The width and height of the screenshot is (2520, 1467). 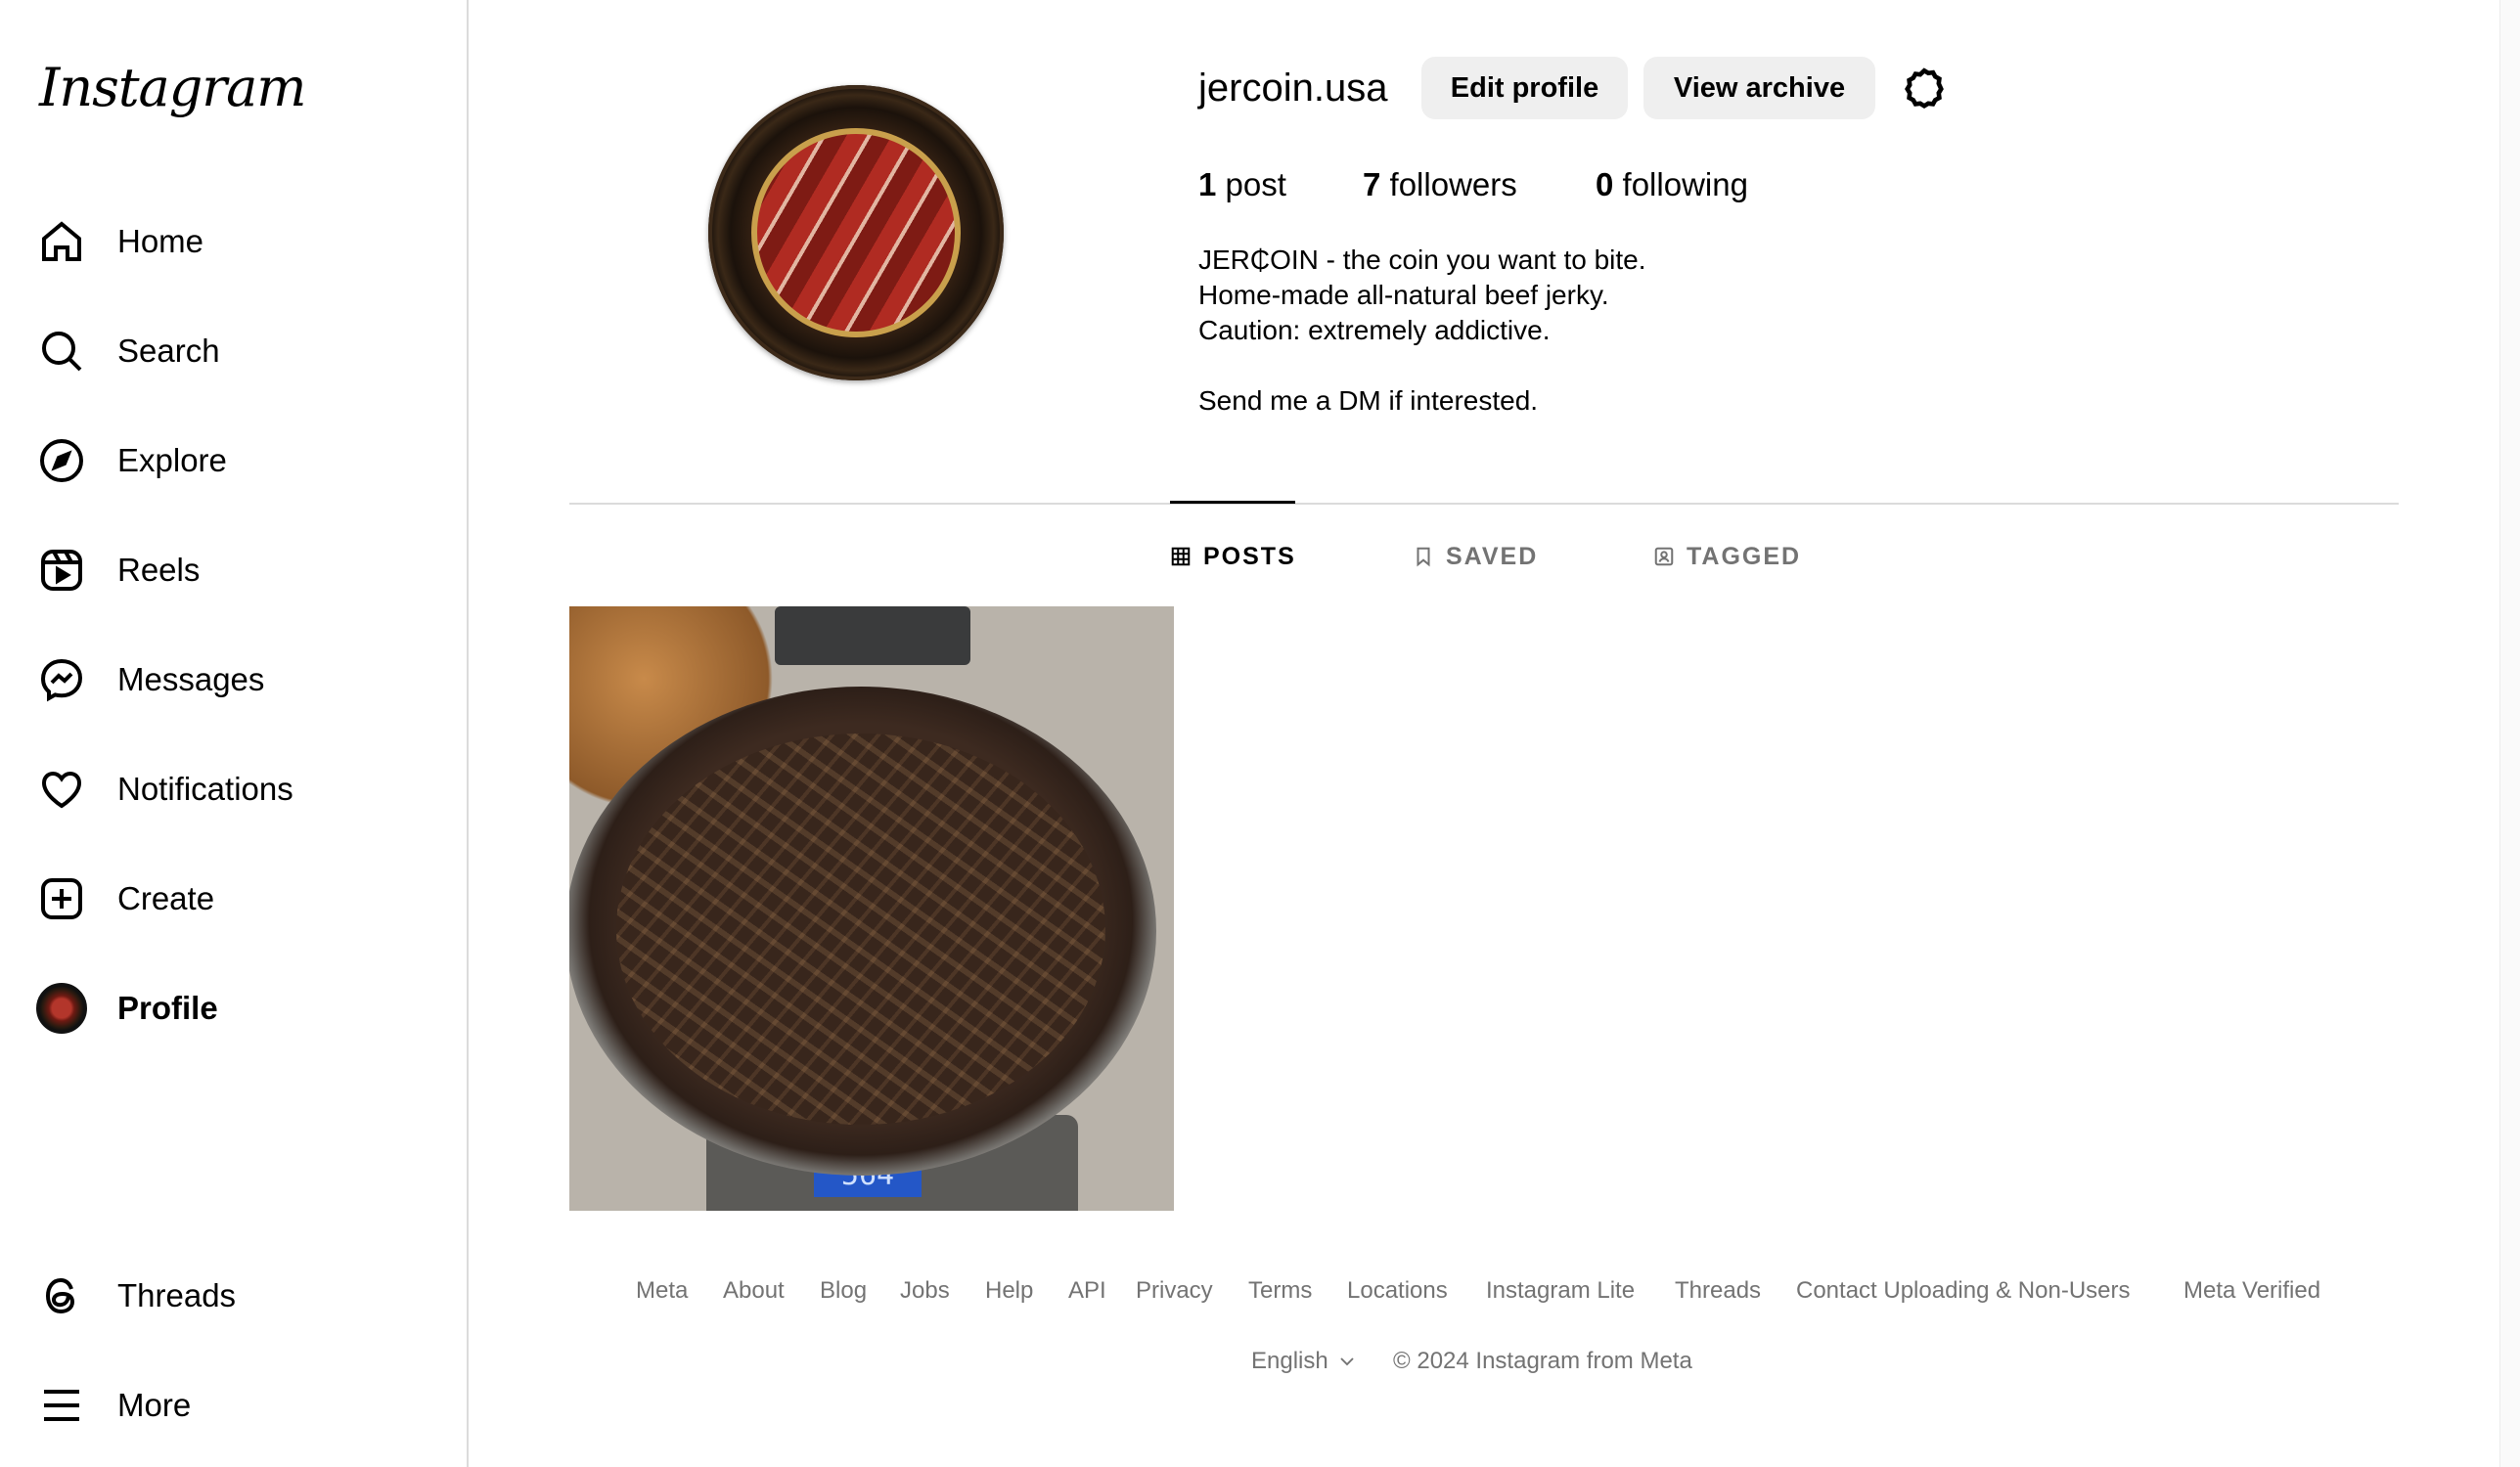 What do you see at coordinates (1422, 259) in the screenshot?
I see `bio-line: JER₵OIN - the coin you want to bite.` at bounding box center [1422, 259].